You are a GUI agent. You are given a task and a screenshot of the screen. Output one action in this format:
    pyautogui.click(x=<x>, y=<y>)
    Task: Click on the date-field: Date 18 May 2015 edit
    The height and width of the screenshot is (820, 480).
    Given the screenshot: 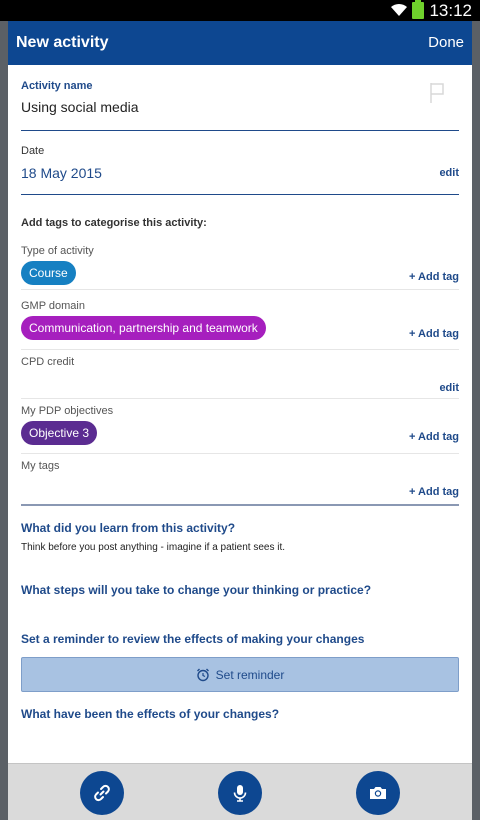 What is the action you would take?
    pyautogui.click(x=240, y=170)
    